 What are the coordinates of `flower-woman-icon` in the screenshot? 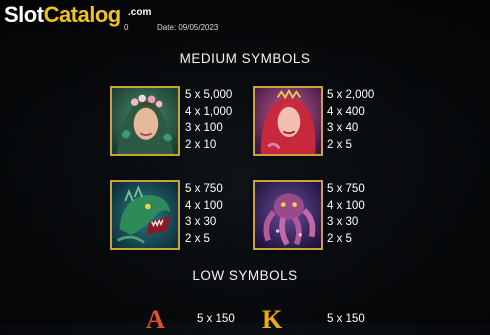 It's located at (145, 121).